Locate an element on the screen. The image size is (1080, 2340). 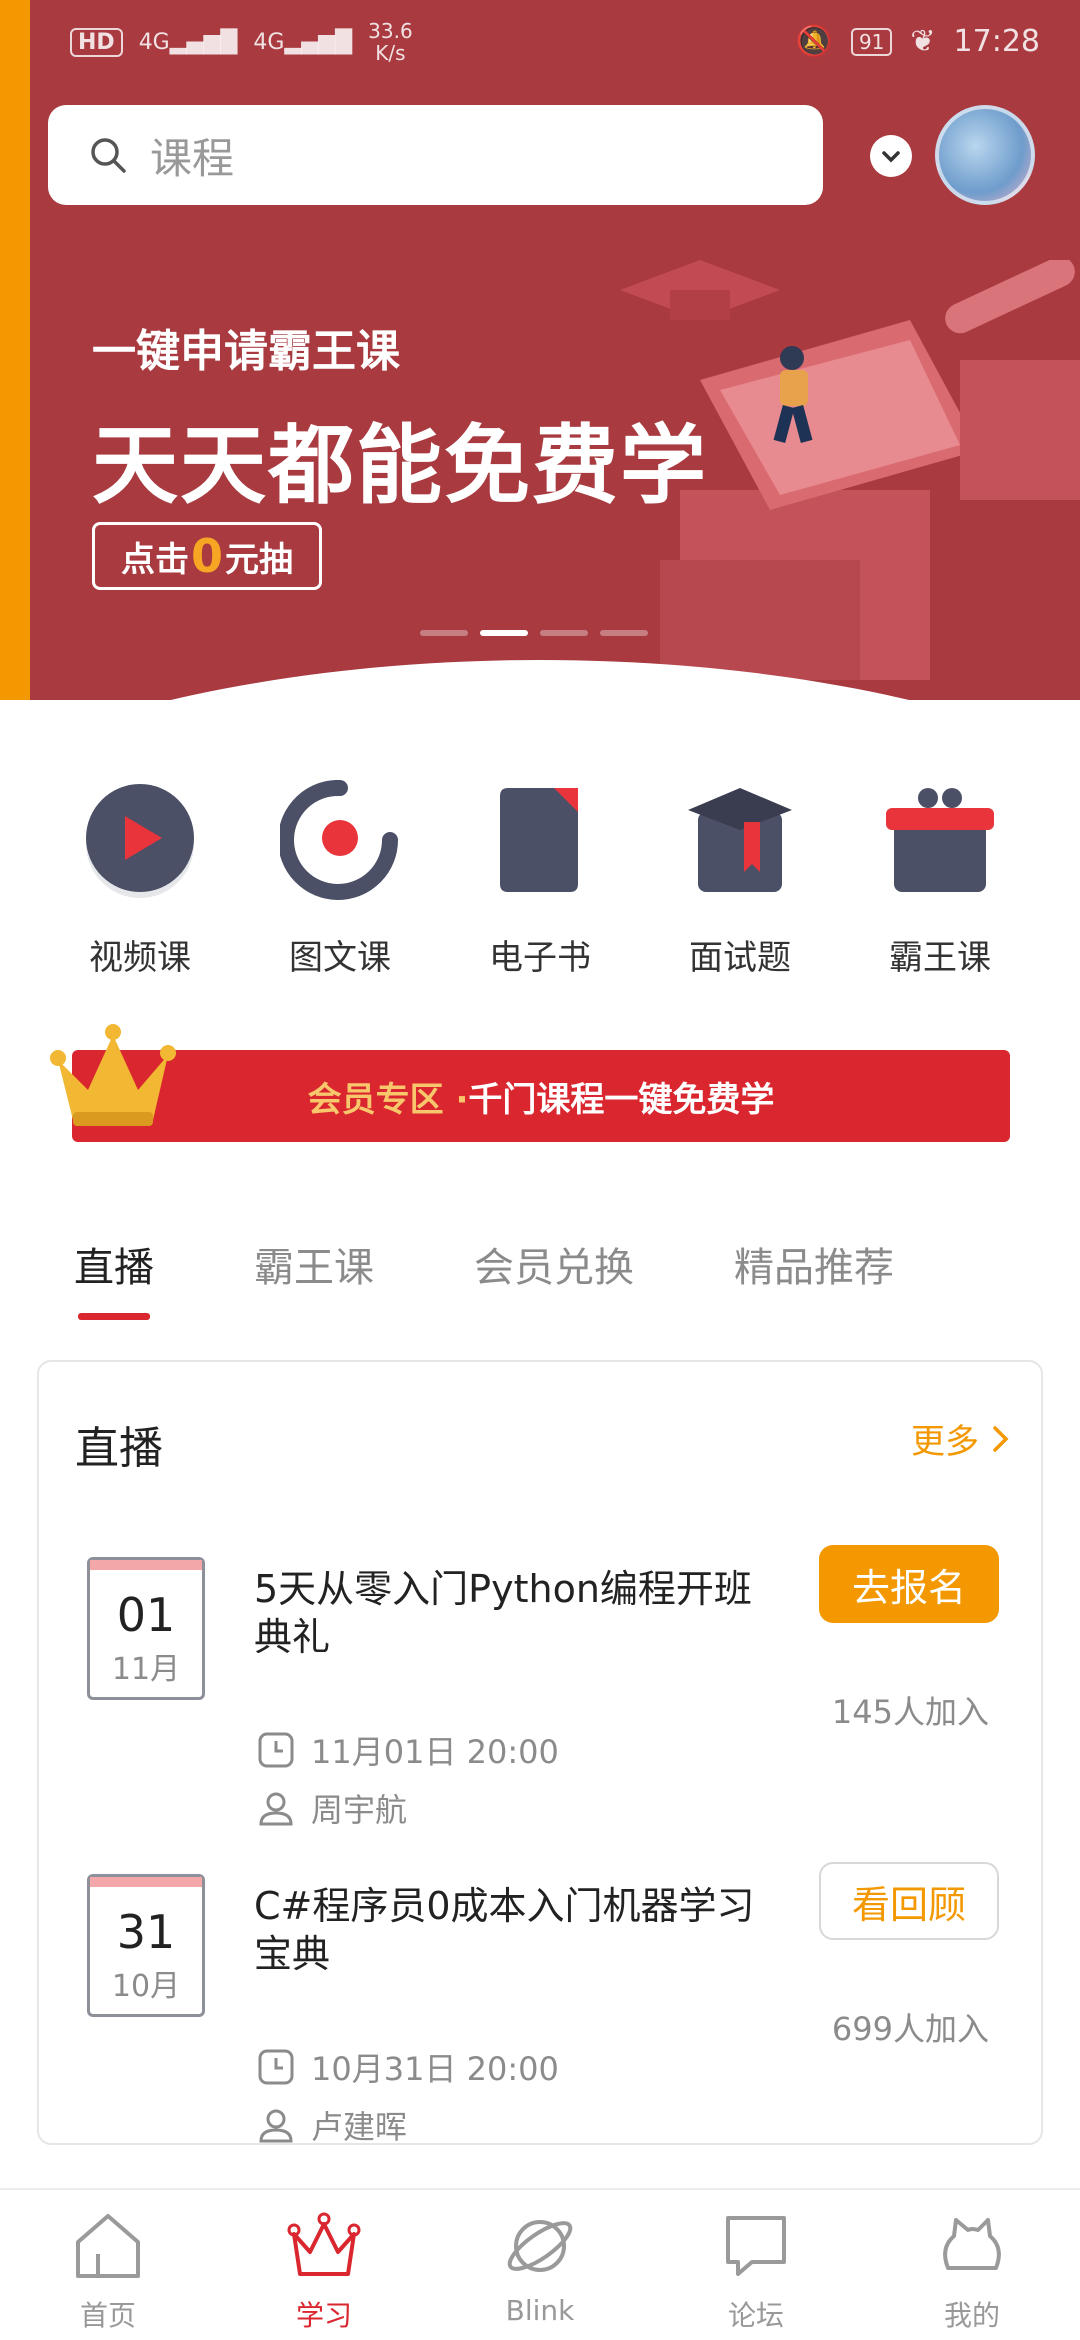
bottom-navigation: 首页 学习 Blink 论坛 我的 is located at coordinates (540, 2264).